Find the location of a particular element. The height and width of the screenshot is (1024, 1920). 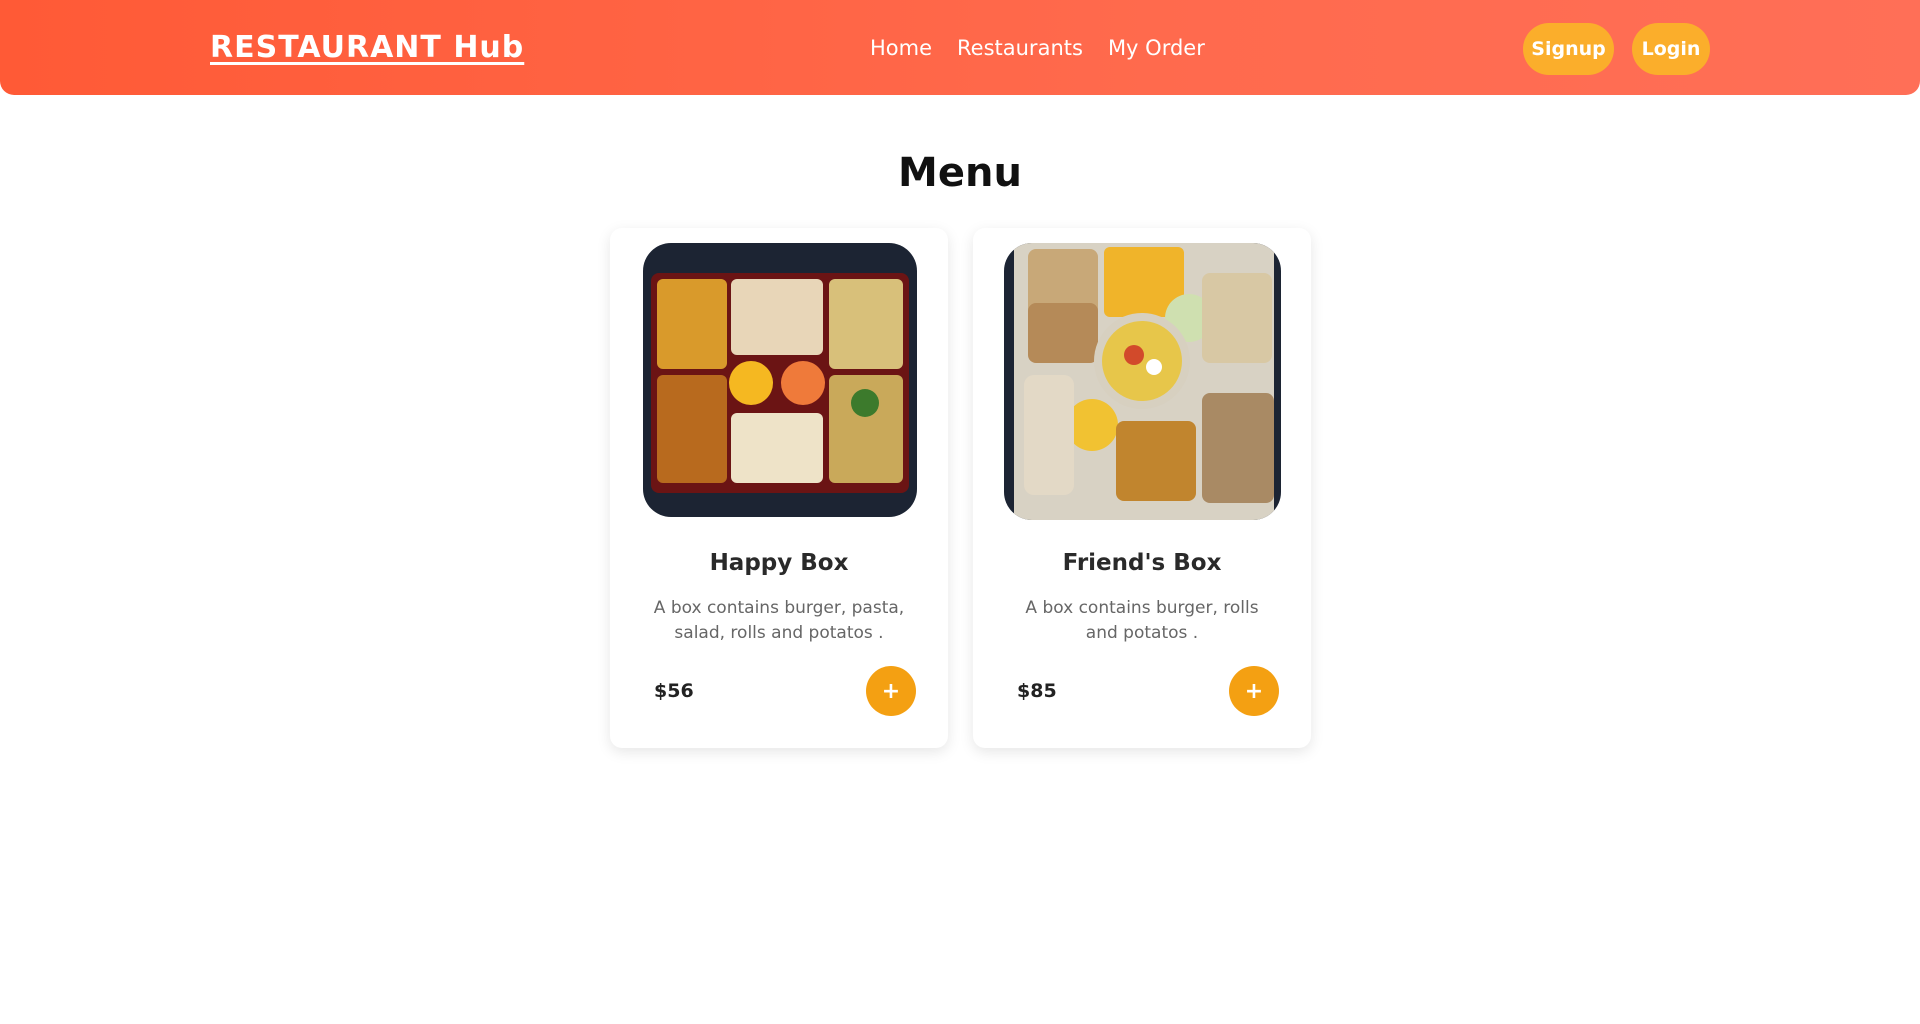

happy-box-photo is located at coordinates (780, 380).